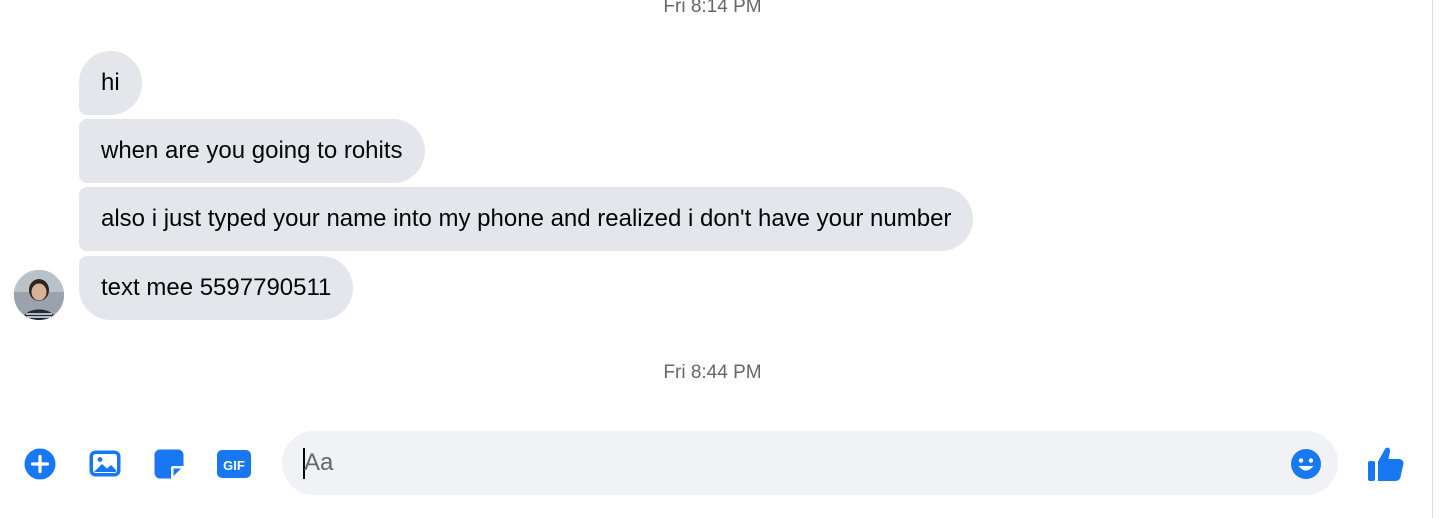 This screenshot has height=518, width=1442. What do you see at coordinates (252, 151) in the screenshot?
I see `message-bubble: when are you going to rohits` at bounding box center [252, 151].